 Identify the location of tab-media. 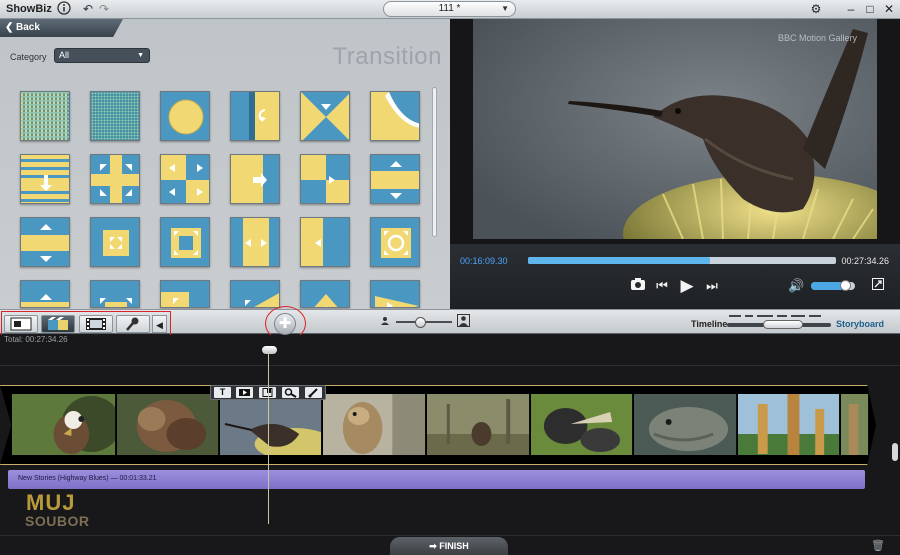
(21, 324).